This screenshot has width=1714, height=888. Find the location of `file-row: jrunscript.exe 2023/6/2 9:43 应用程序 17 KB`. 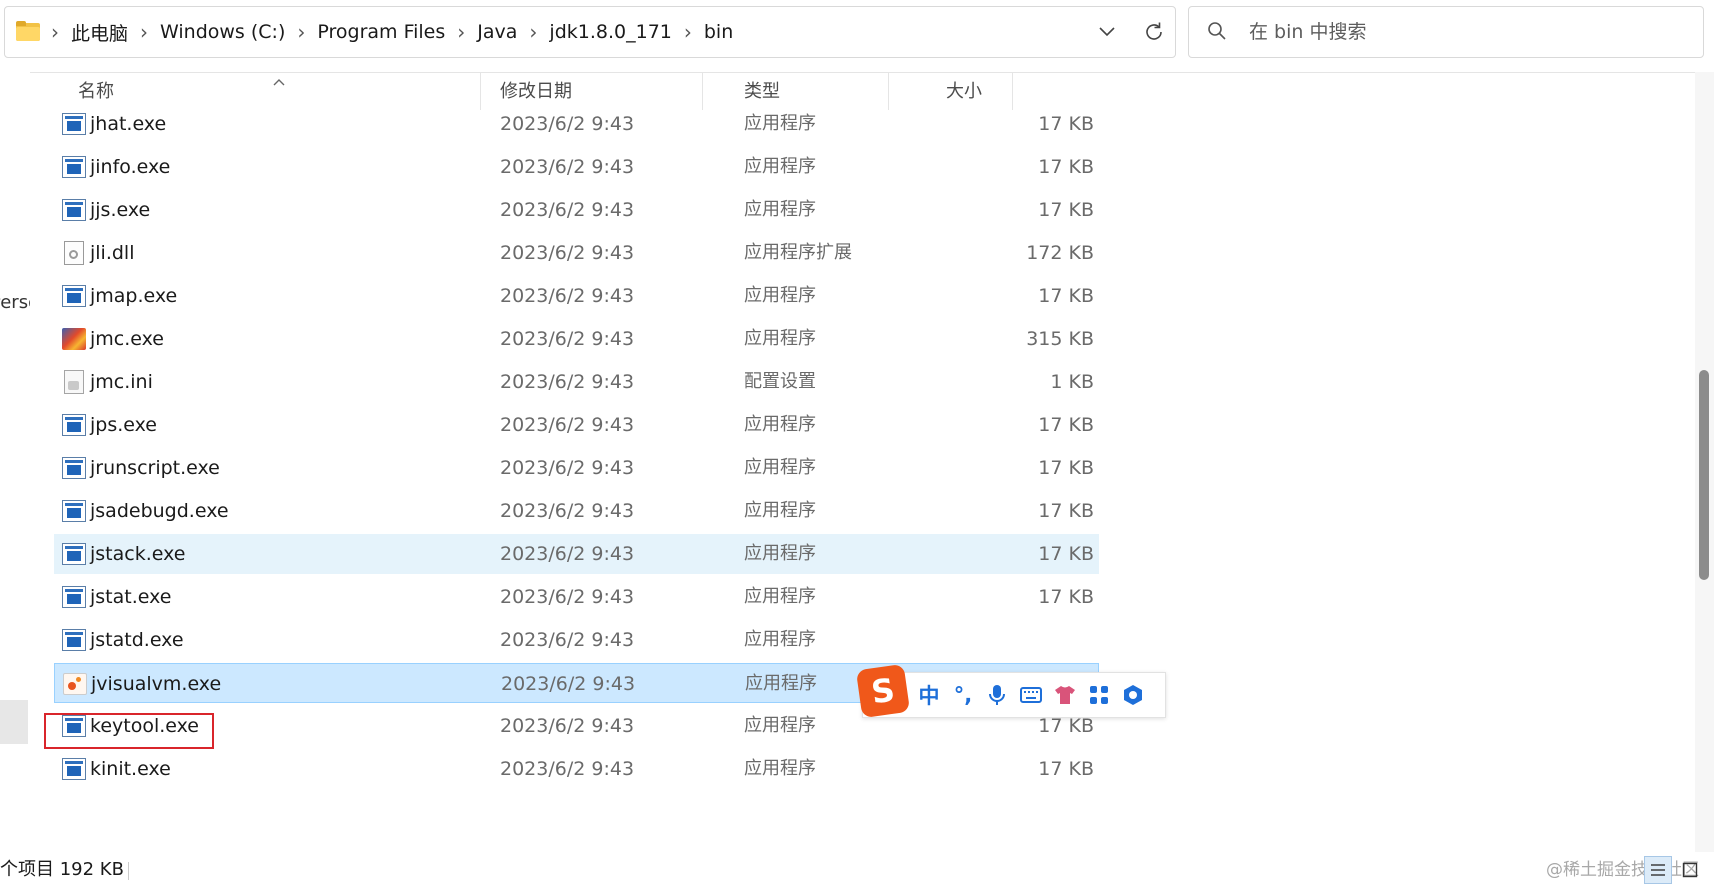

file-row: jrunscript.exe 2023/6/2 9:43 应用程序 17 KB is located at coordinates (576, 468).